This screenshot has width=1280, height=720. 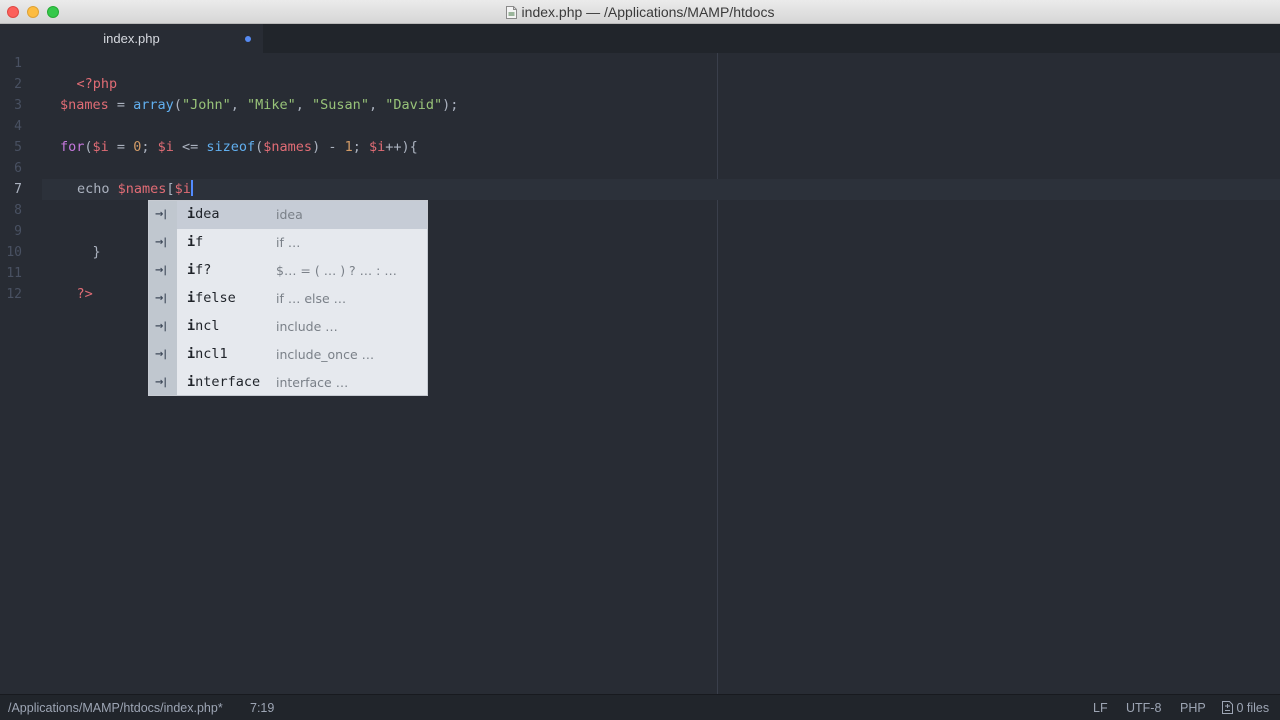 I want to click on autocomplete-item-selected: →| idea idea, so click(x=288, y=215).